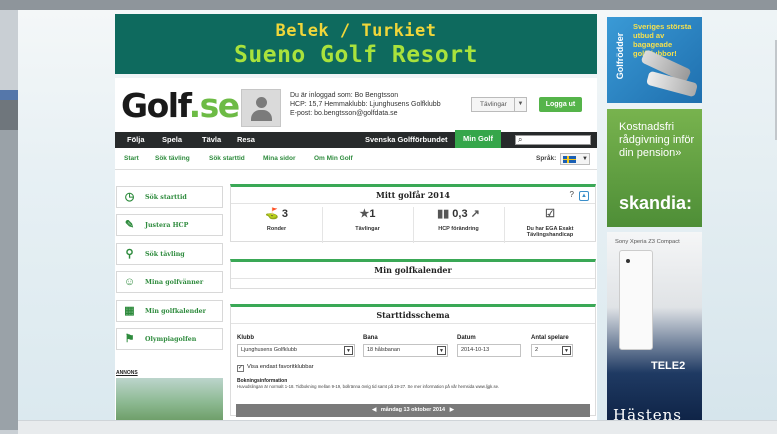 Image resolution: width=777 pixels, height=434 pixels. I want to click on ad-label: ANNONS, so click(127, 373).